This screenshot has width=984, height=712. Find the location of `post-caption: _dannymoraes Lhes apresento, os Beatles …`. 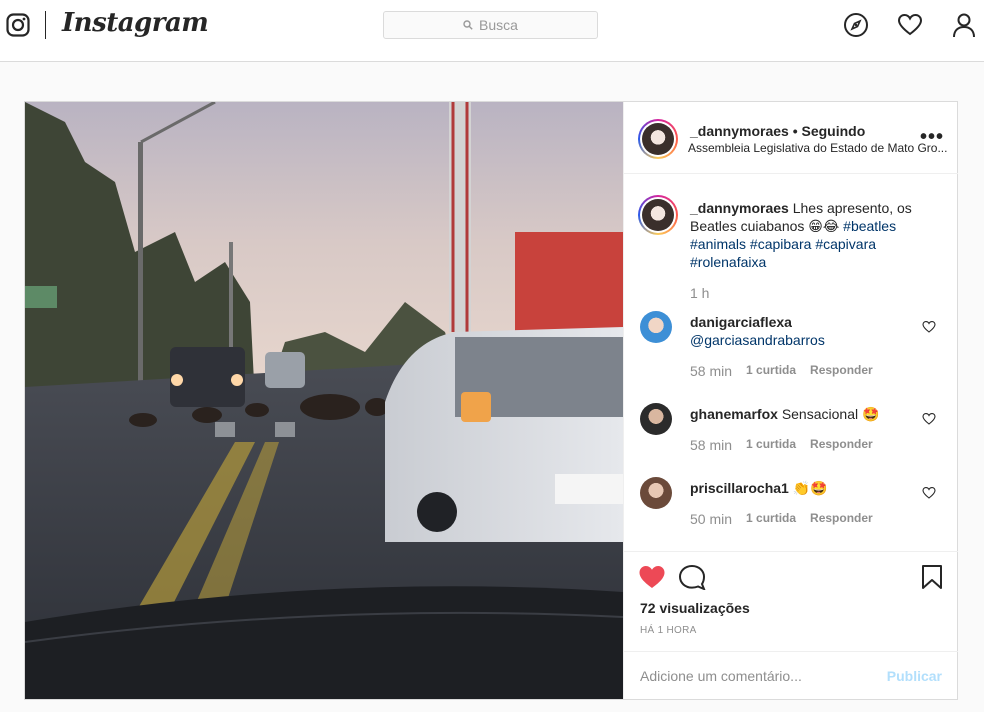

post-caption: _dannymoraes Lhes apresento, os Beatles … is located at coordinates (815, 235).